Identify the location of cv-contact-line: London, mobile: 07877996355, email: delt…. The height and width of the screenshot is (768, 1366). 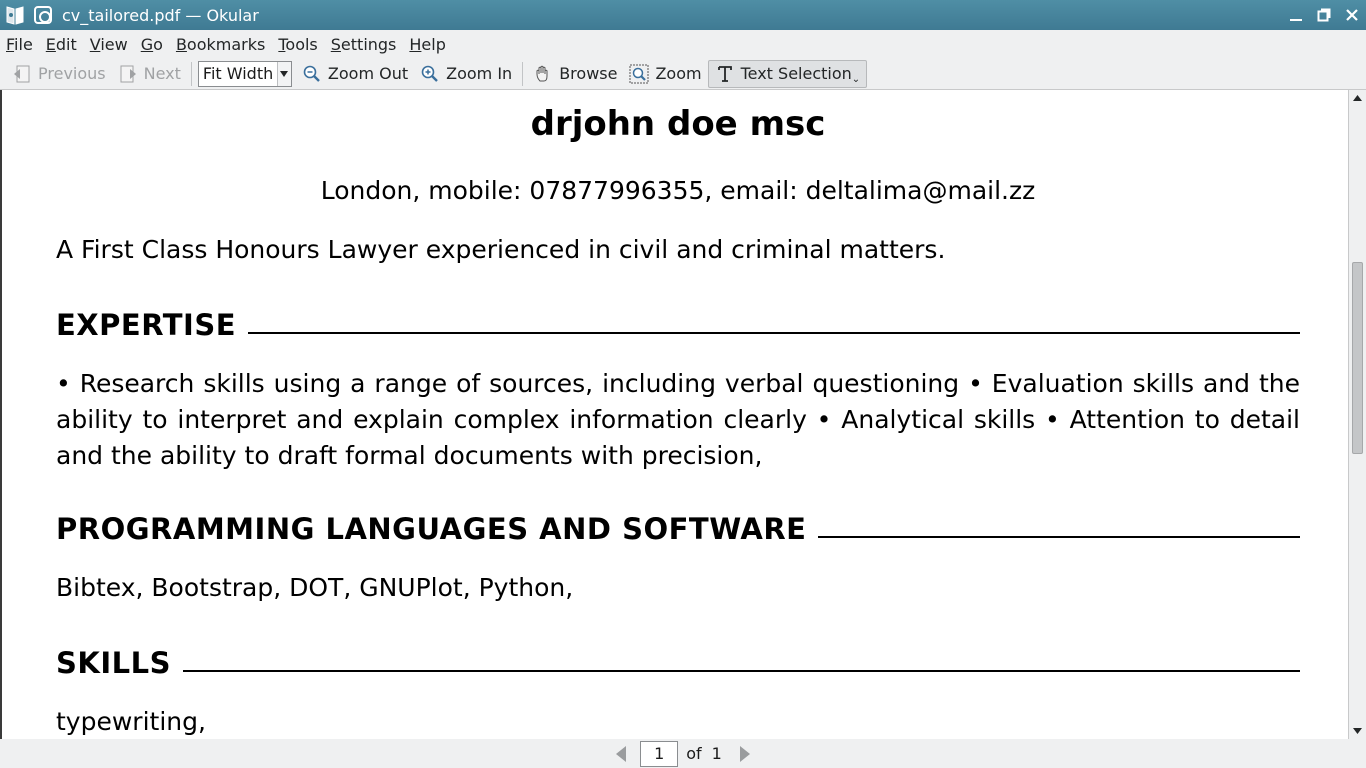
(678, 190).